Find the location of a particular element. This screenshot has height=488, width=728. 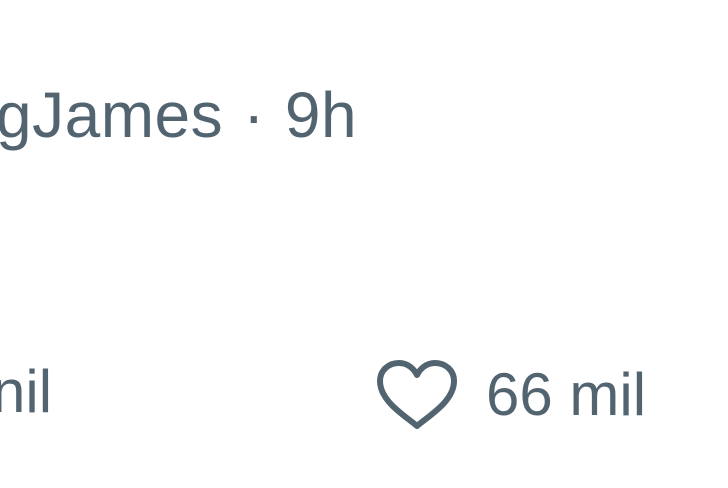

tweet-header: gJames · 9h is located at coordinates (178, 115).